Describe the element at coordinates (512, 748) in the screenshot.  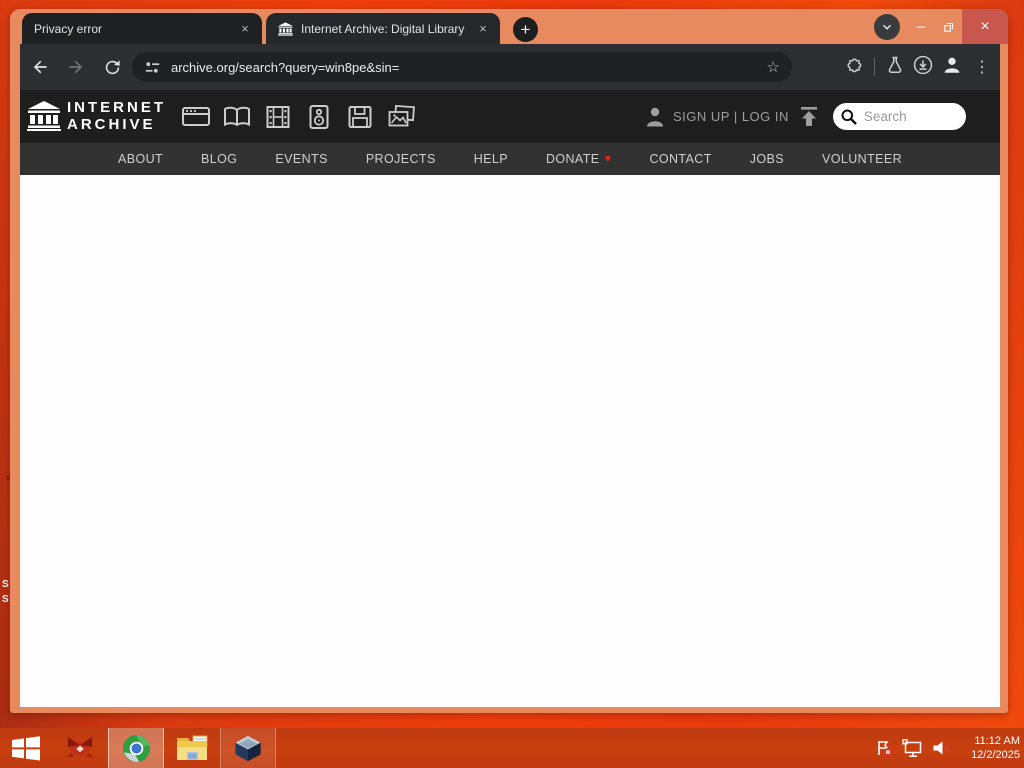
I see `taskbar: 11:12 AM 12/2/2025` at that location.